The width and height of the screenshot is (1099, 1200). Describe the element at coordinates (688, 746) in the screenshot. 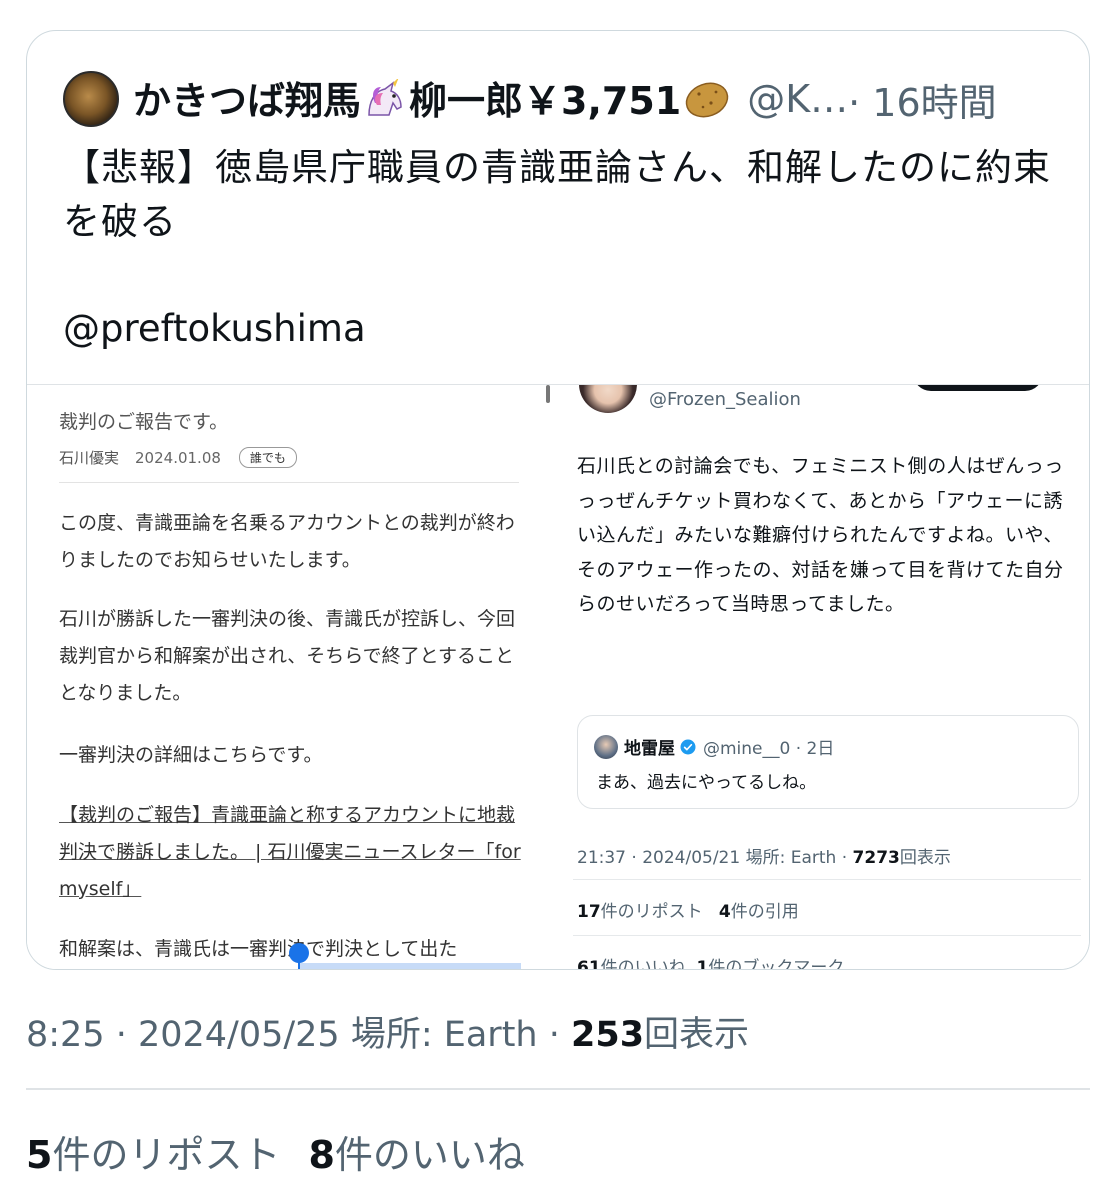

I see `verified-badge-icon` at that location.